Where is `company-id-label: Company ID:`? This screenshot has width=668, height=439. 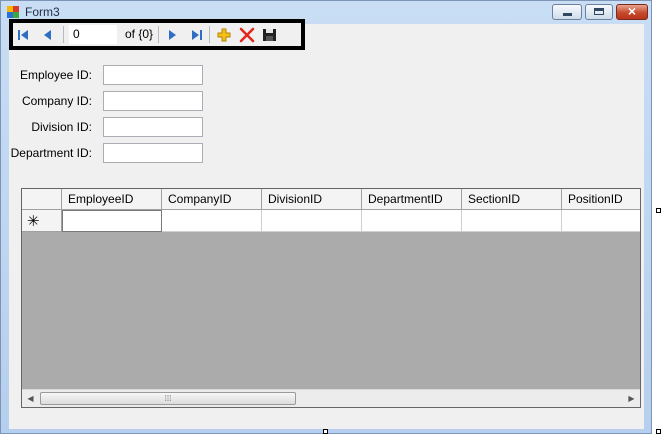 company-id-label: Company ID: is located at coordinates (56, 101).